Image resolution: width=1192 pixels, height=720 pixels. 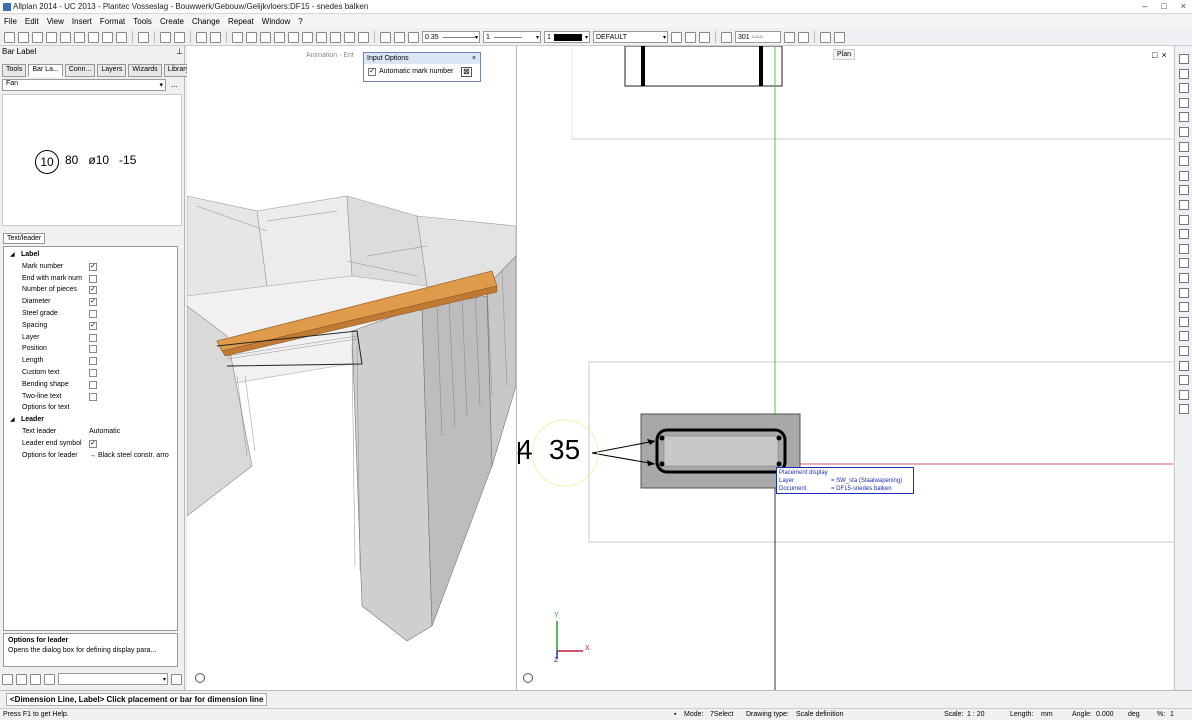 What do you see at coordinates (1184, 205) in the screenshot?
I see `stirrup-icon` at bounding box center [1184, 205].